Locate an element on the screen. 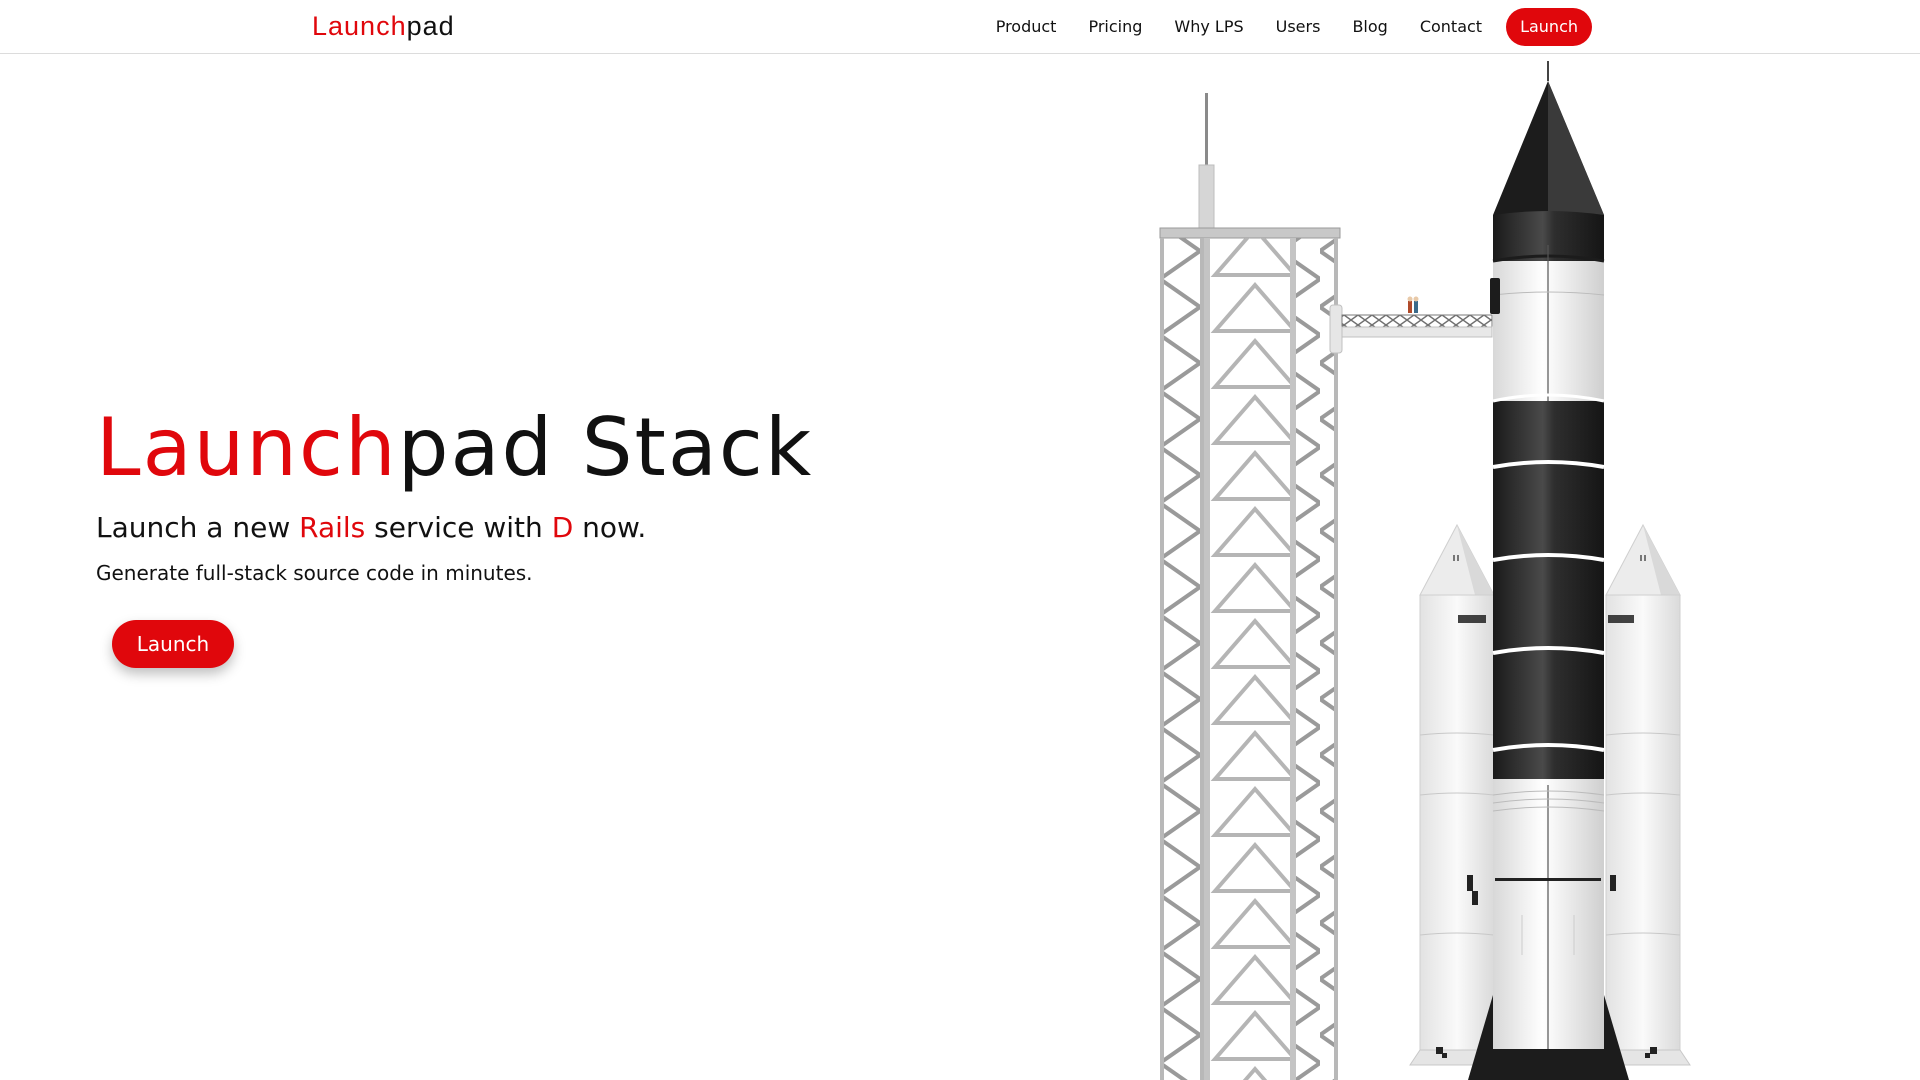 Image resolution: width=1920 pixels, height=1080 pixels. hero-subtitle-mid: service with is located at coordinates (458, 527).